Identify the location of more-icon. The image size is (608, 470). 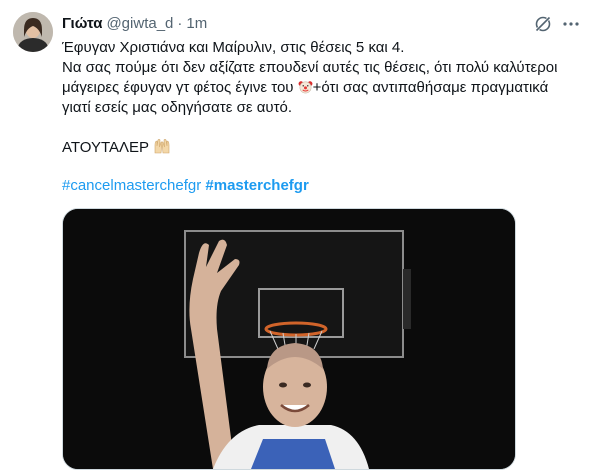
(571, 24).